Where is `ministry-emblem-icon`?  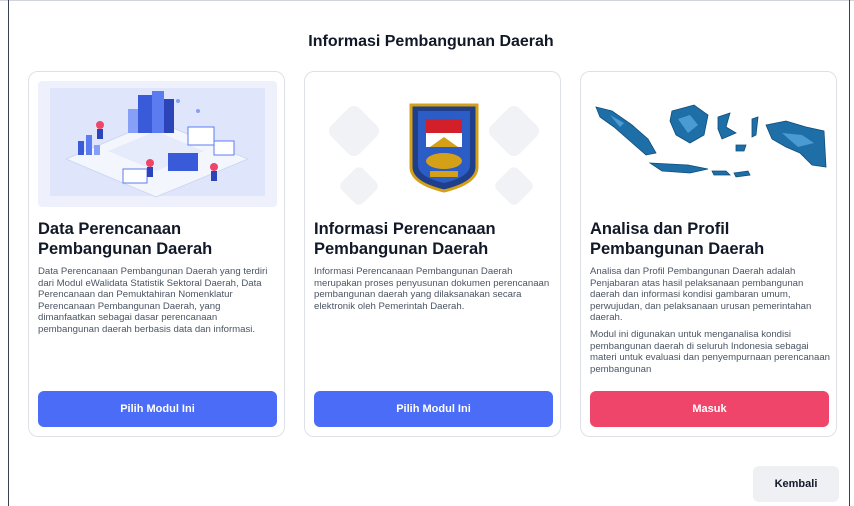 ministry-emblem-icon is located at coordinates (433, 144).